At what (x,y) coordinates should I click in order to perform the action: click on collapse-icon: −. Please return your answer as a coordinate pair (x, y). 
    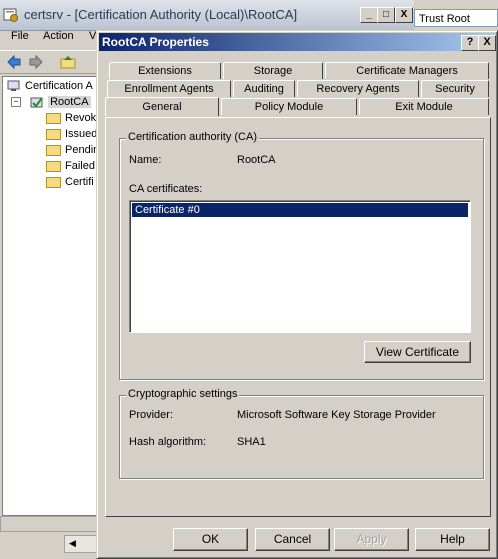
    Looking at the image, I should click on (16, 102).